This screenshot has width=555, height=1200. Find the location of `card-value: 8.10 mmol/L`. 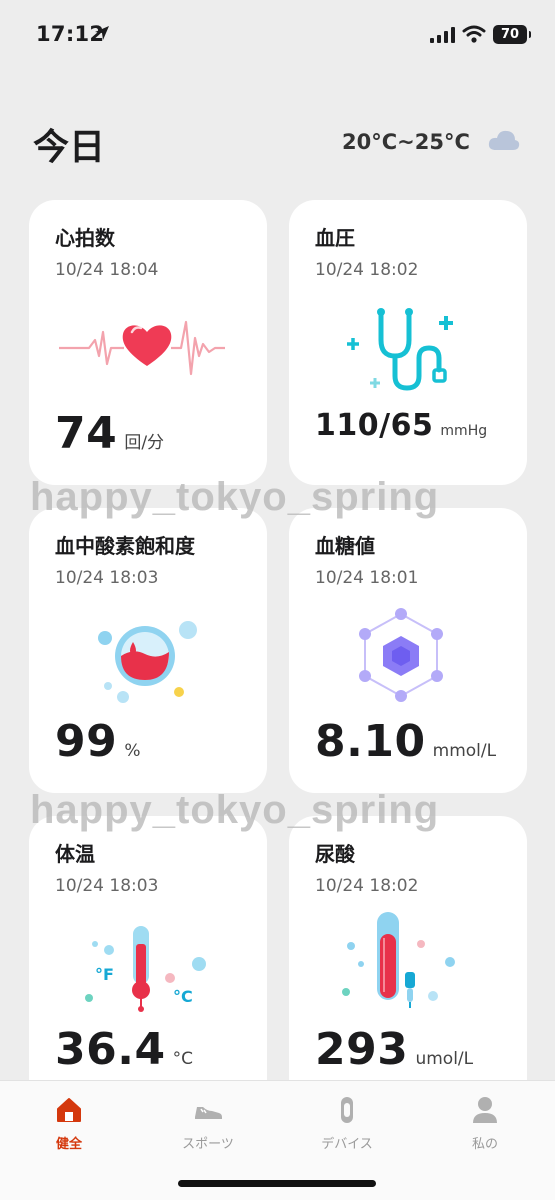

card-value: 8.10 mmol/L is located at coordinates (405, 741).